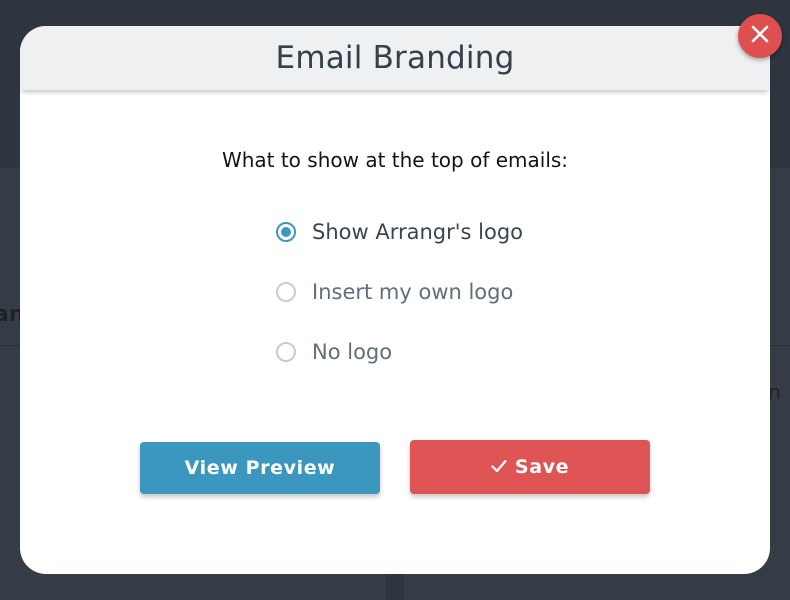  I want to click on save-button: Save, so click(530, 467).